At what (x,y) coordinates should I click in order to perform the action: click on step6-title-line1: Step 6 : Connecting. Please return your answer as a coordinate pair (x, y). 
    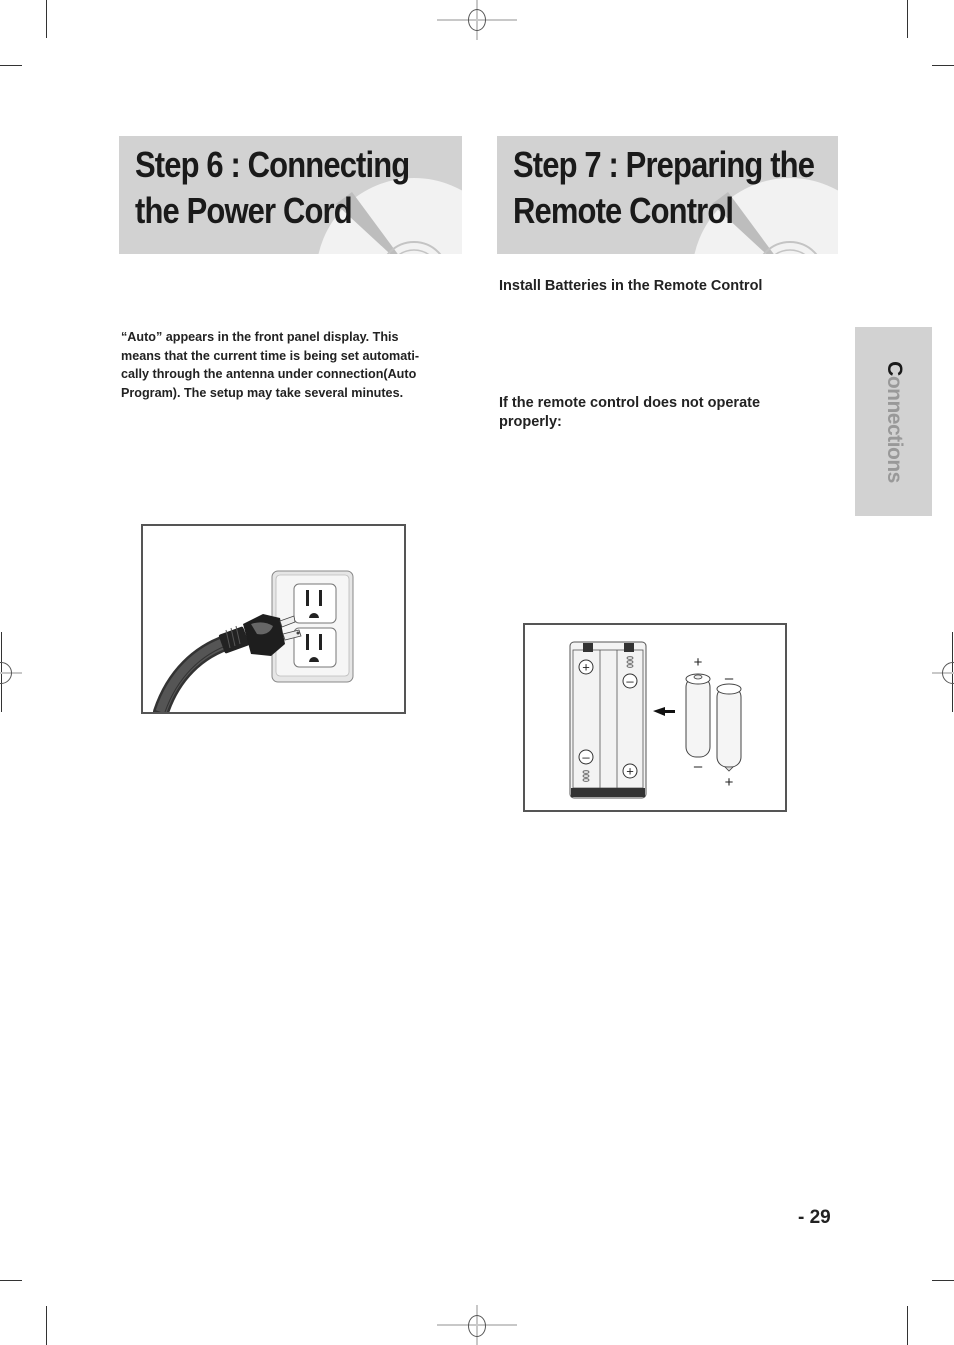
    Looking at the image, I should click on (272, 164).